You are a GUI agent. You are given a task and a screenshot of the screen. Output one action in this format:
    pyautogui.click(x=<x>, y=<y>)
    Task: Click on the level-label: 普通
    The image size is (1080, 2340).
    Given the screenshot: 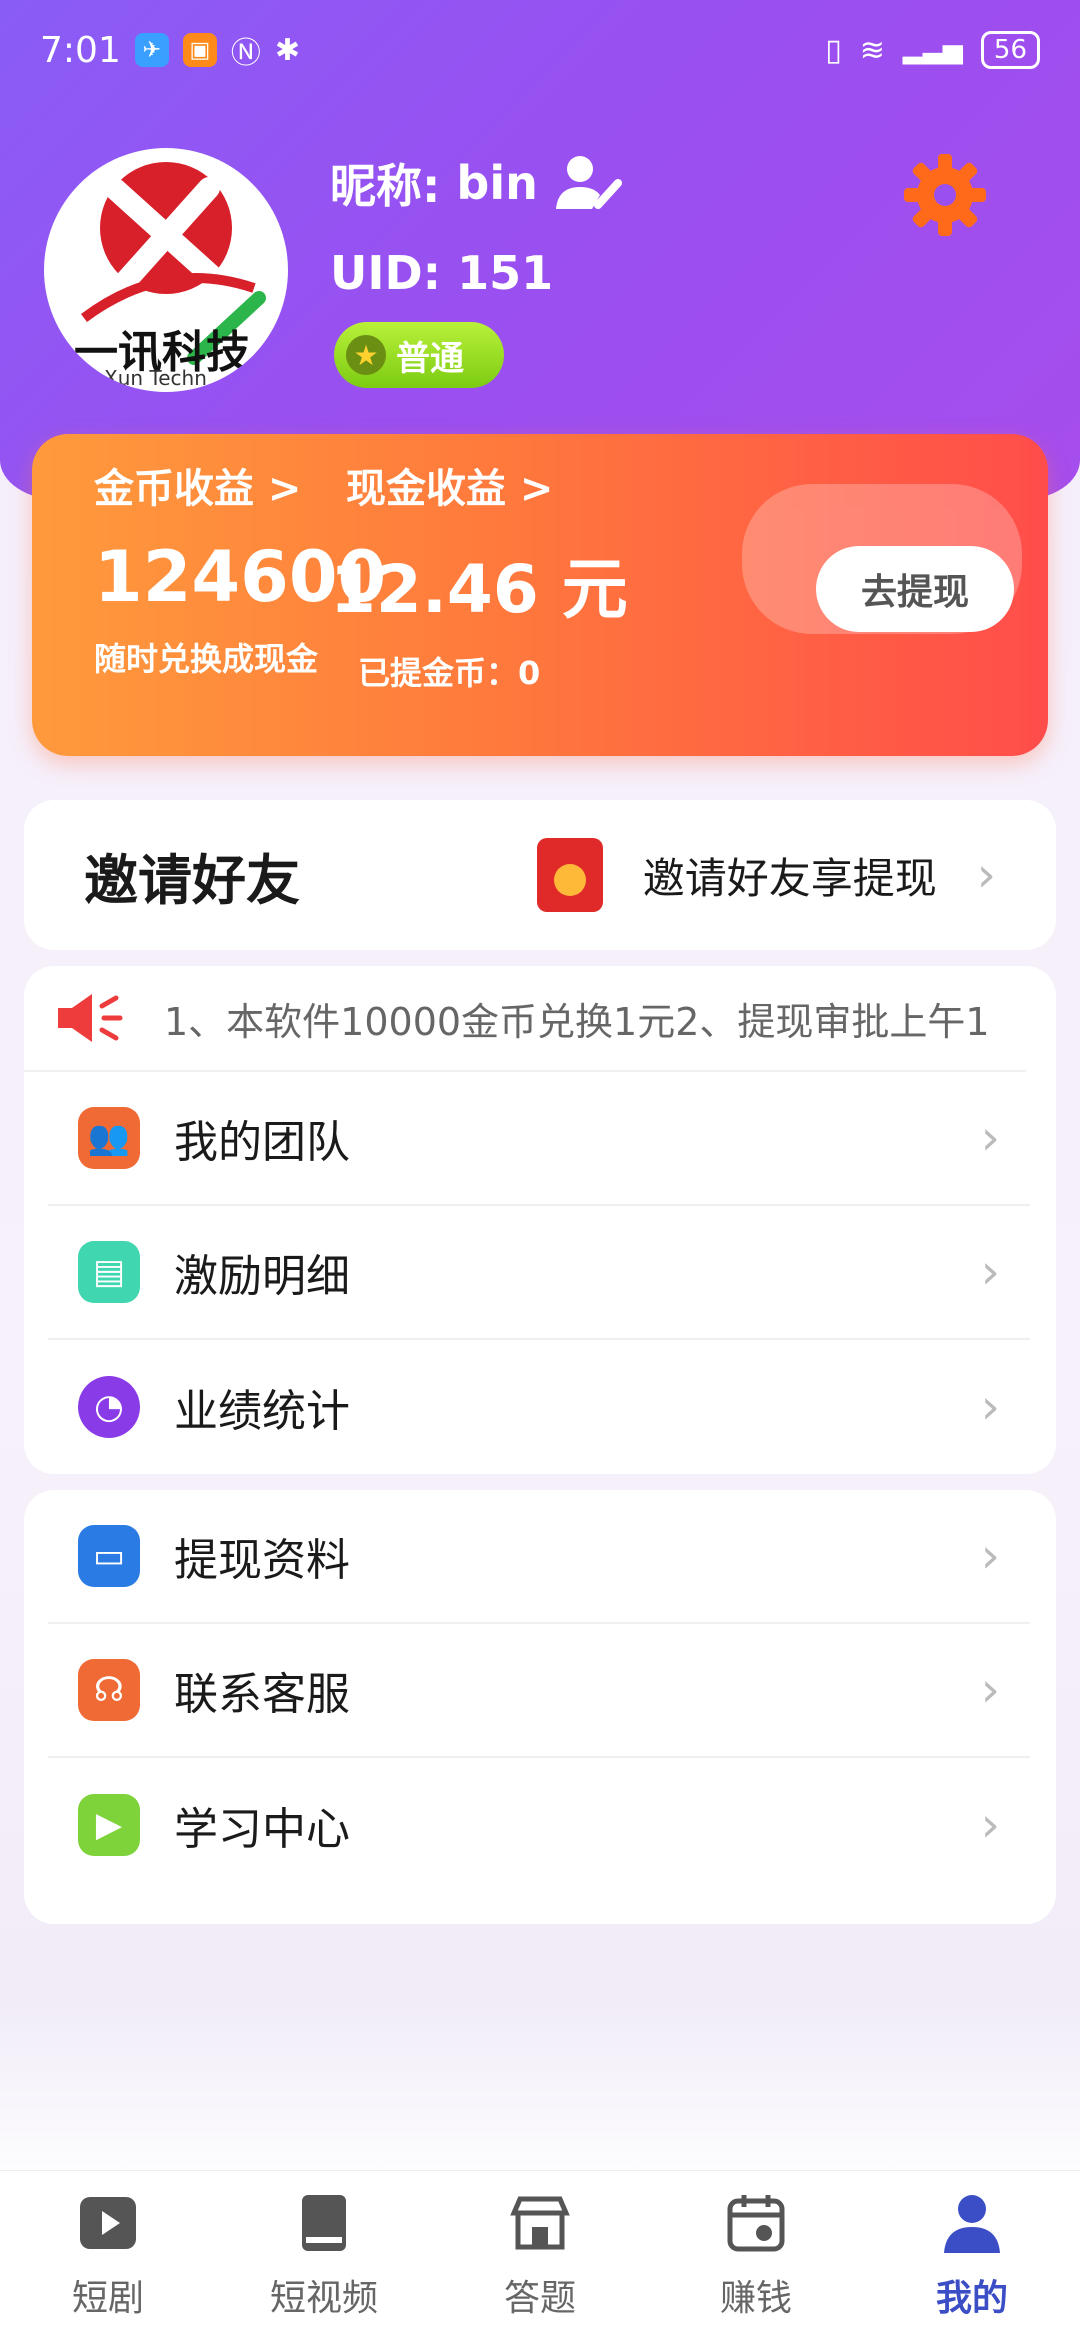 What is the action you would take?
    pyautogui.click(x=430, y=358)
    